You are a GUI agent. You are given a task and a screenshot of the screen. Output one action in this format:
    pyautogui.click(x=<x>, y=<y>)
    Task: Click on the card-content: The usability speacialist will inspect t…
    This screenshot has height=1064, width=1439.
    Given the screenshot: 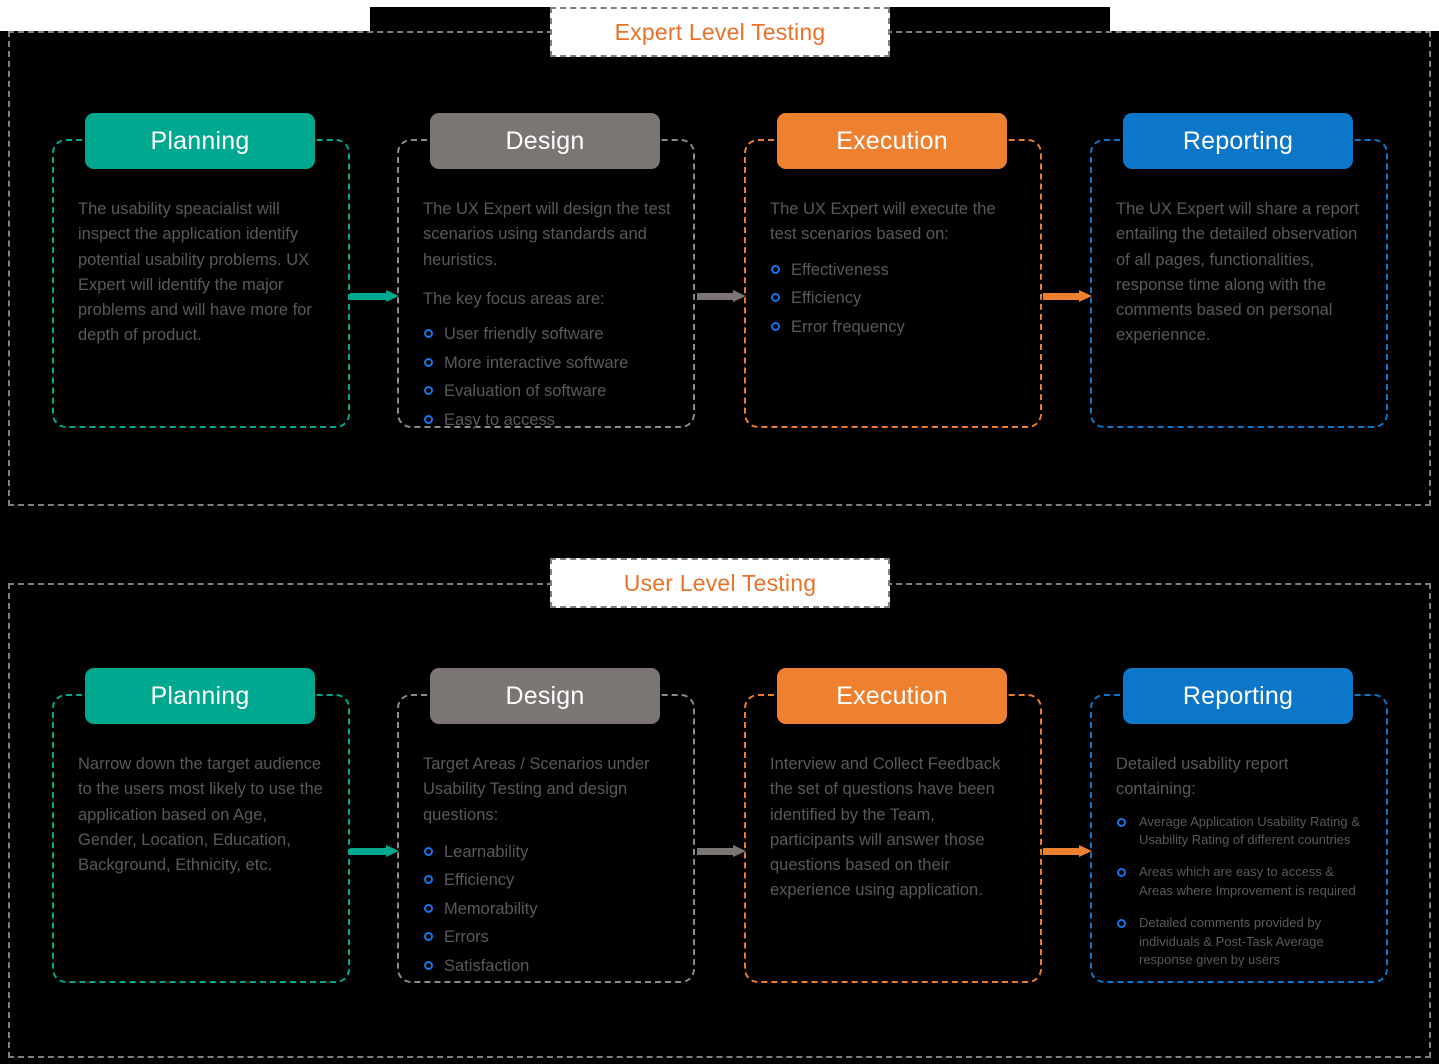 What is the action you would take?
    pyautogui.click(x=201, y=283)
    